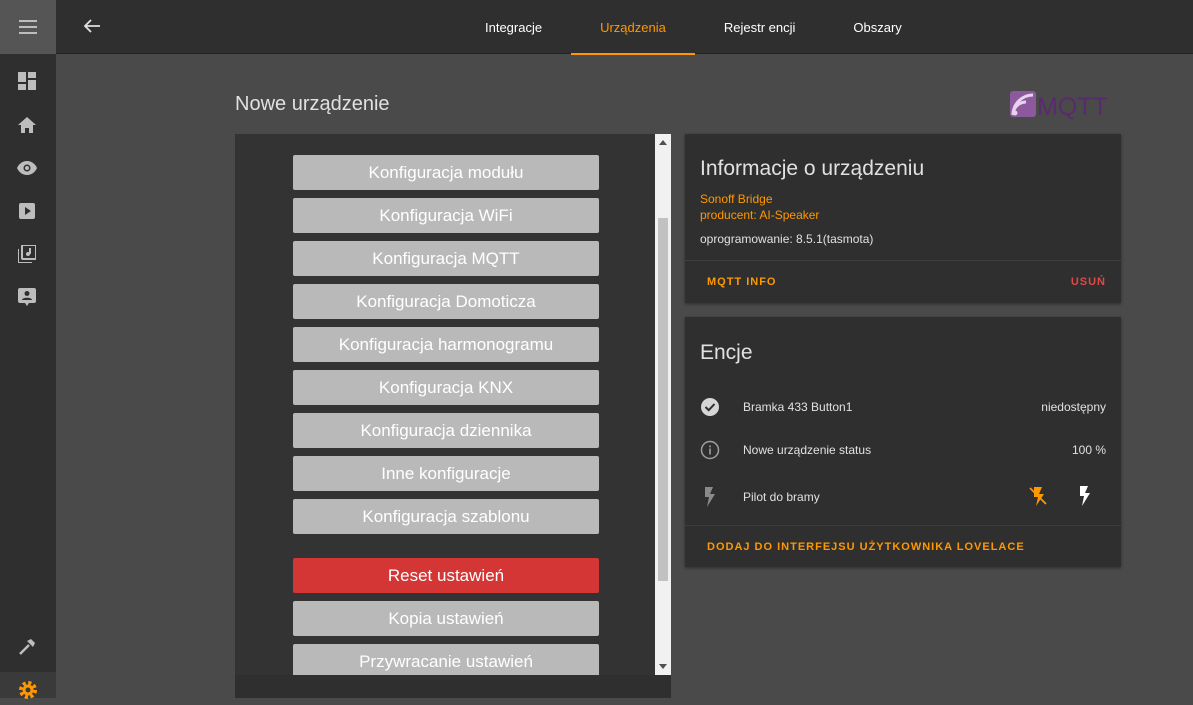 This screenshot has height=705, width=1193. Describe the element at coordinates (27, 297) in the screenshot. I see `account-box-icon` at that location.